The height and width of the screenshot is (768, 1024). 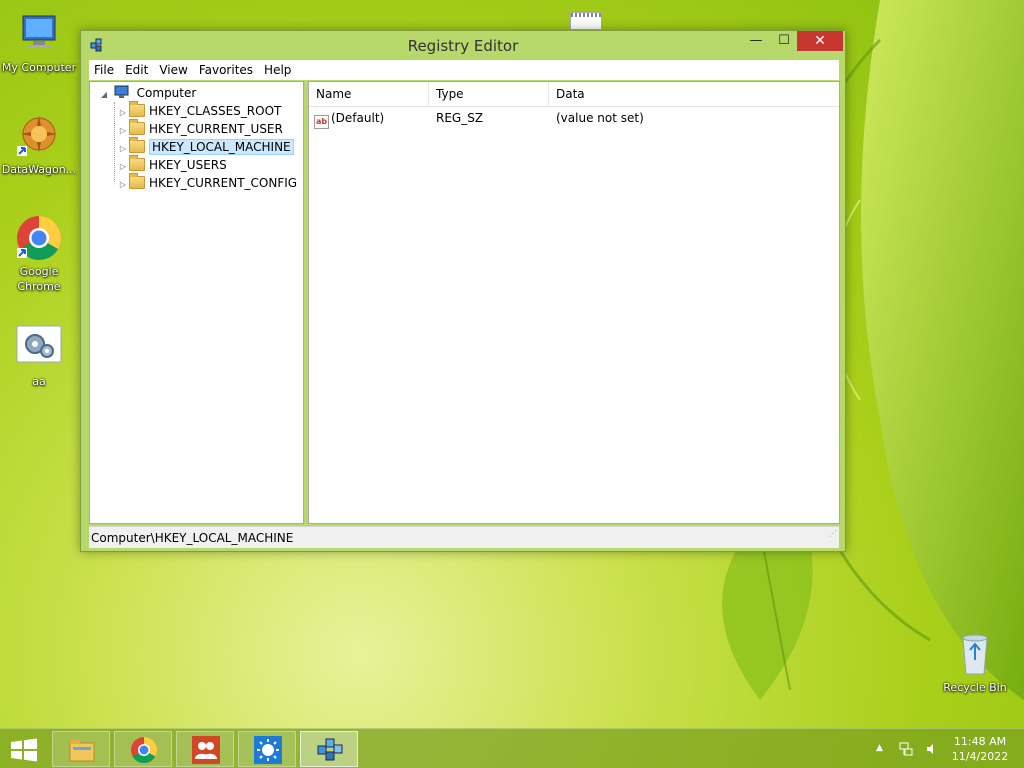 I want to click on tree-item-label: HKEY_CLASSES_ROOT, so click(x=215, y=111).